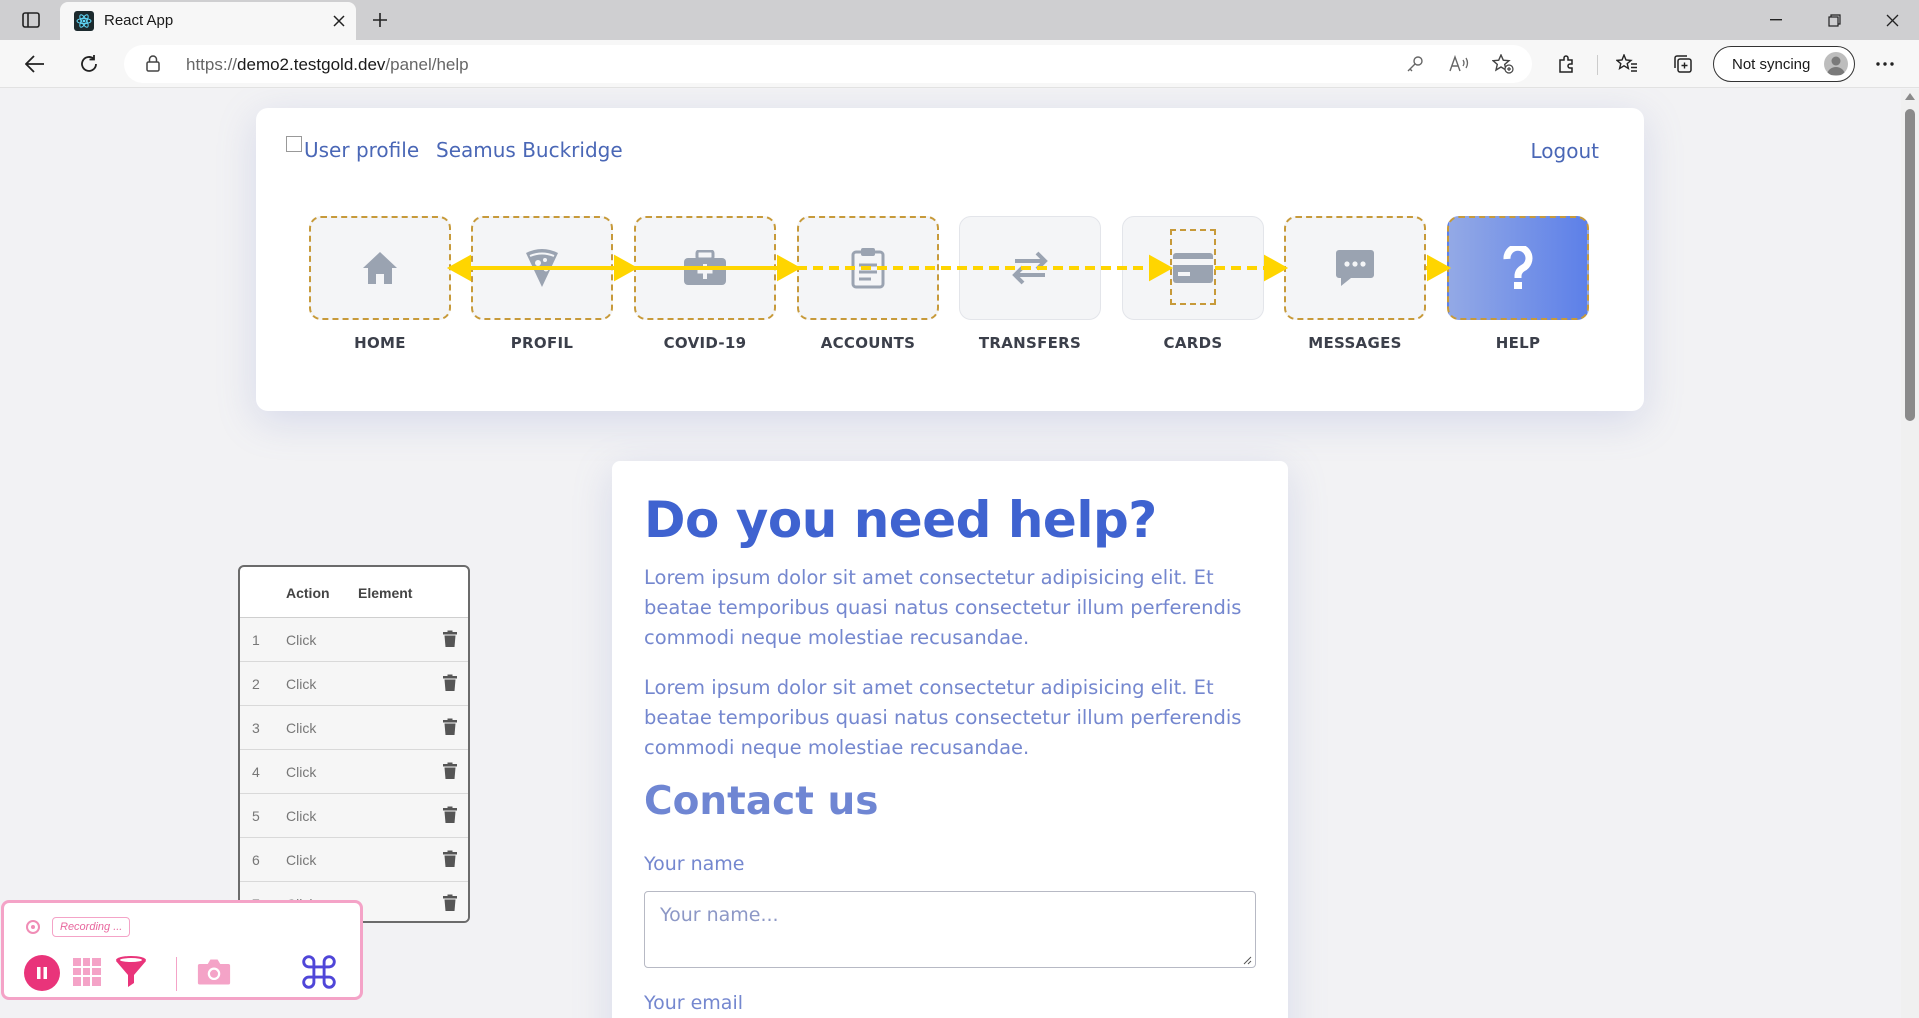 The width and height of the screenshot is (1919, 1018). What do you see at coordinates (542, 268) in the screenshot?
I see `nav-tile-profil` at bounding box center [542, 268].